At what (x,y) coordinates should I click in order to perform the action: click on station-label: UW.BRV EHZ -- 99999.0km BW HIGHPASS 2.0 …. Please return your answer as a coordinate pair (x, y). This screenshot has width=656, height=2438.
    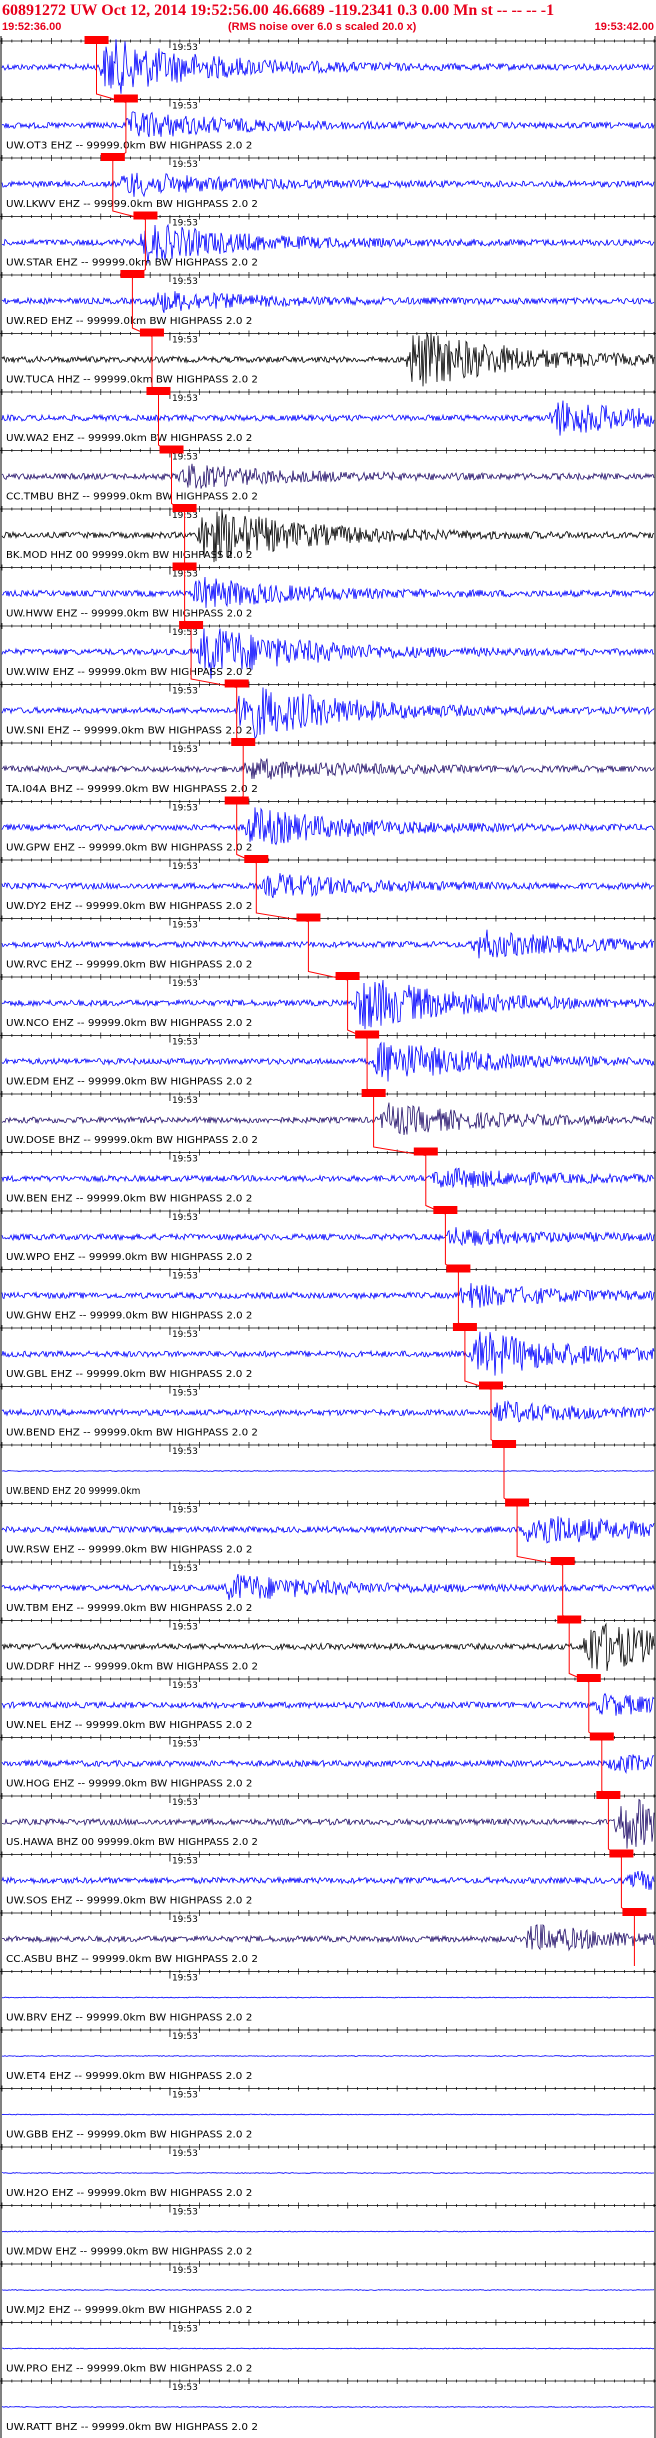
    Looking at the image, I should click on (129, 2018).